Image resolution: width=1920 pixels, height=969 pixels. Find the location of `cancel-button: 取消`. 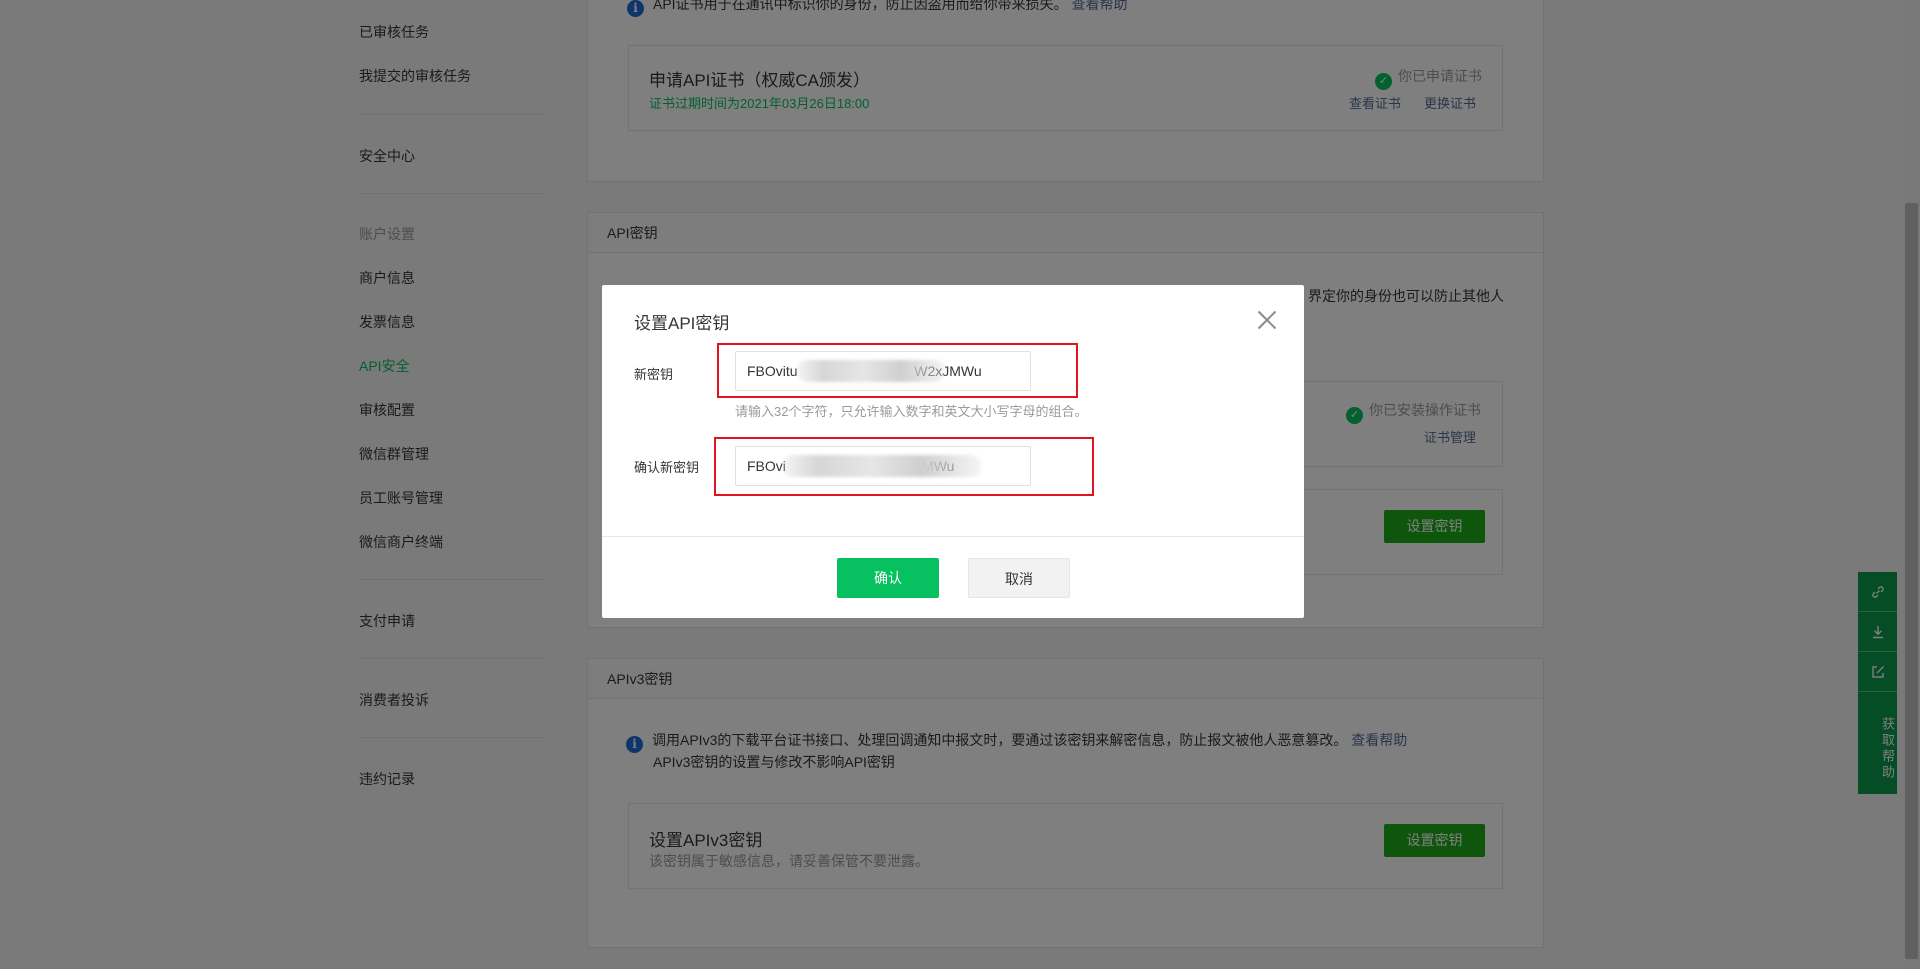

cancel-button: 取消 is located at coordinates (1019, 578).